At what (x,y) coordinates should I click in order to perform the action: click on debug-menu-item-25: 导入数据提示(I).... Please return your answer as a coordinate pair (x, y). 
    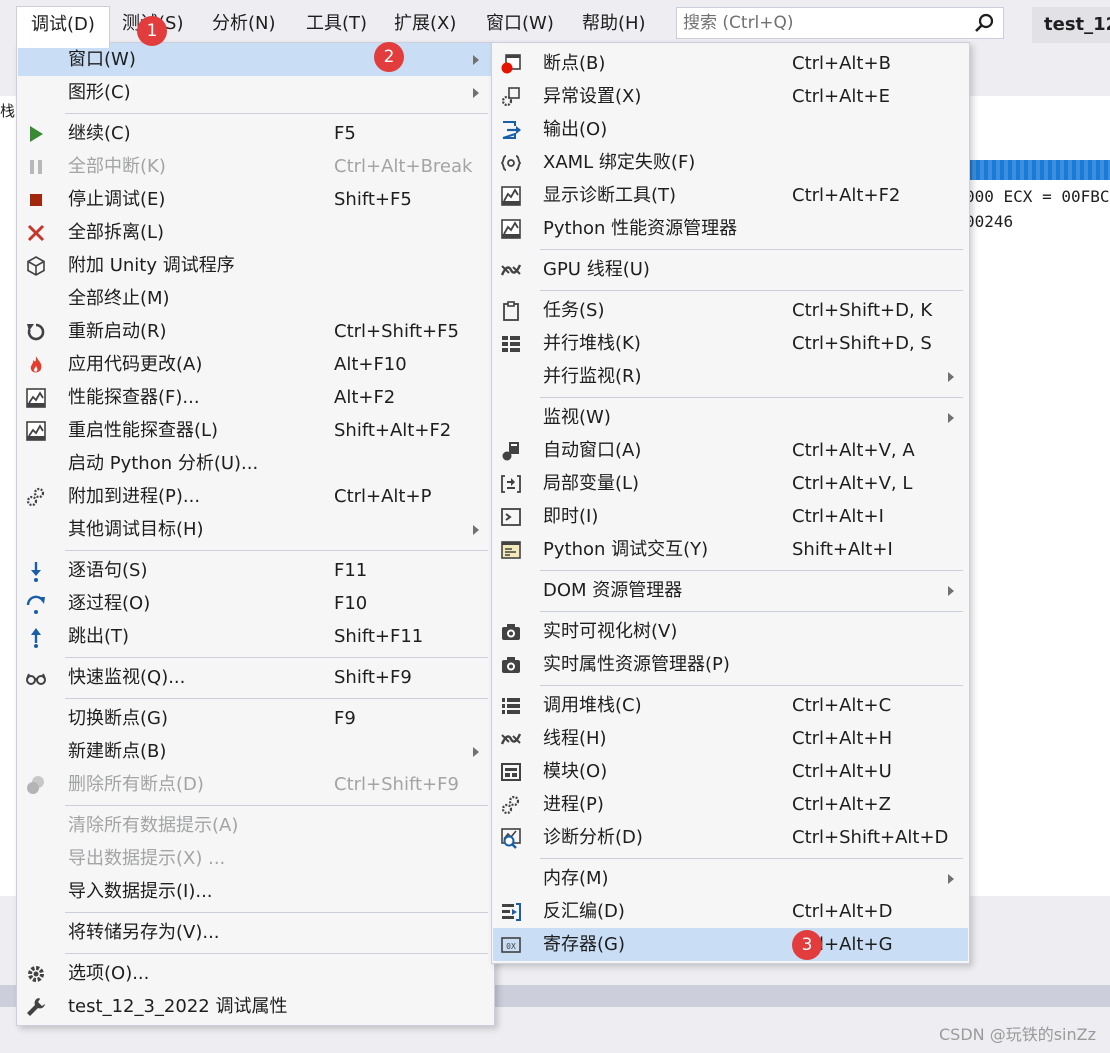
    Looking at the image, I should click on (255, 891).